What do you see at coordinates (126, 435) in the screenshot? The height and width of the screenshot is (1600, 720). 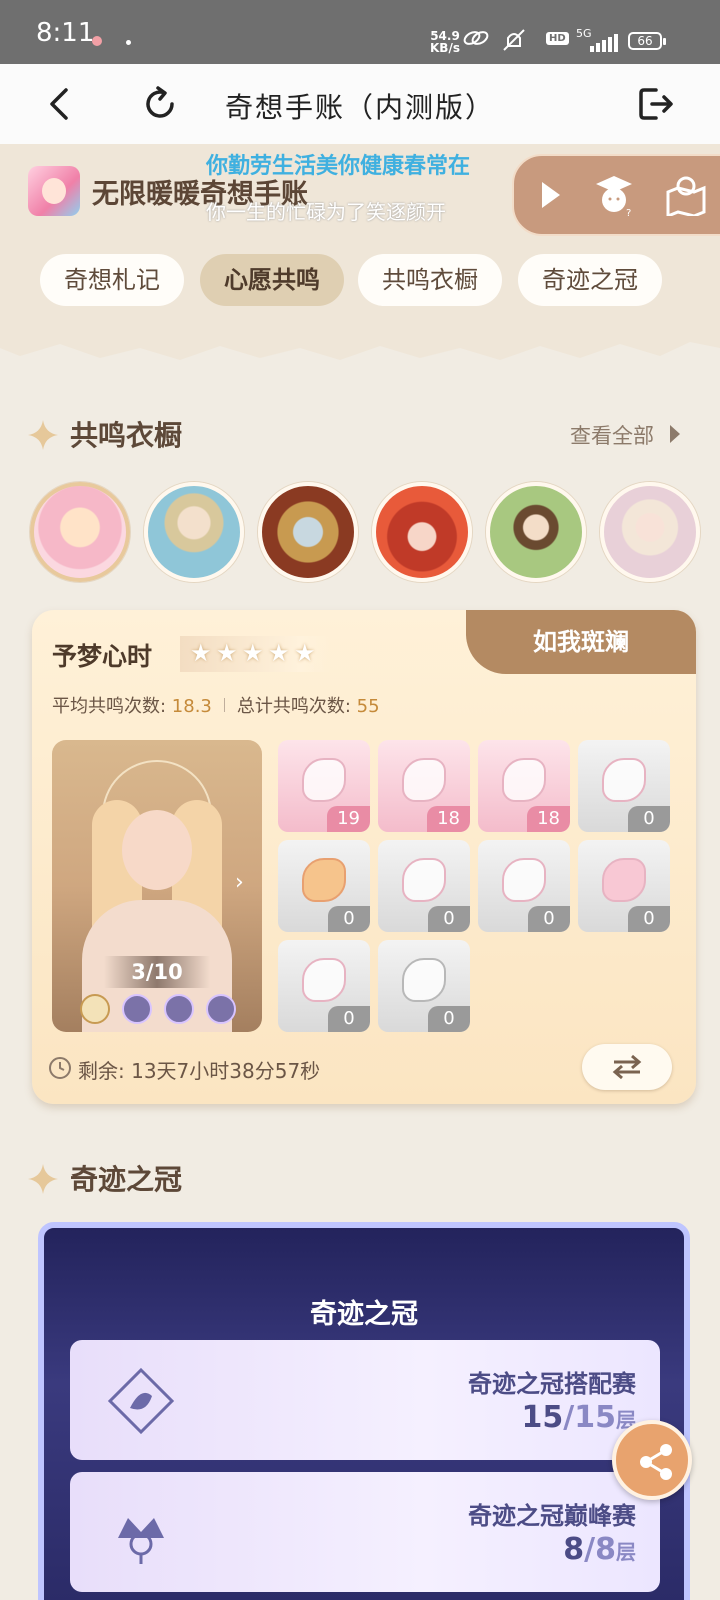 I see `wardrobe-section-title: 共鸣衣橱` at bounding box center [126, 435].